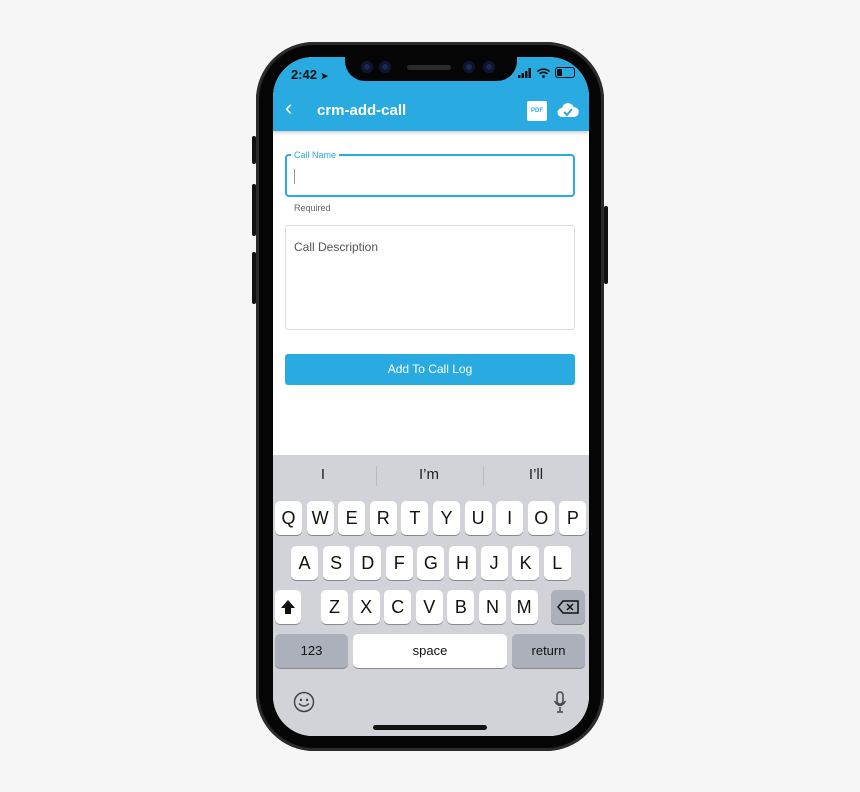 The image size is (860, 792). What do you see at coordinates (430, 369) in the screenshot?
I see `add-to-call-log-button: Add To Call Log` at bounding box center [430, 369].